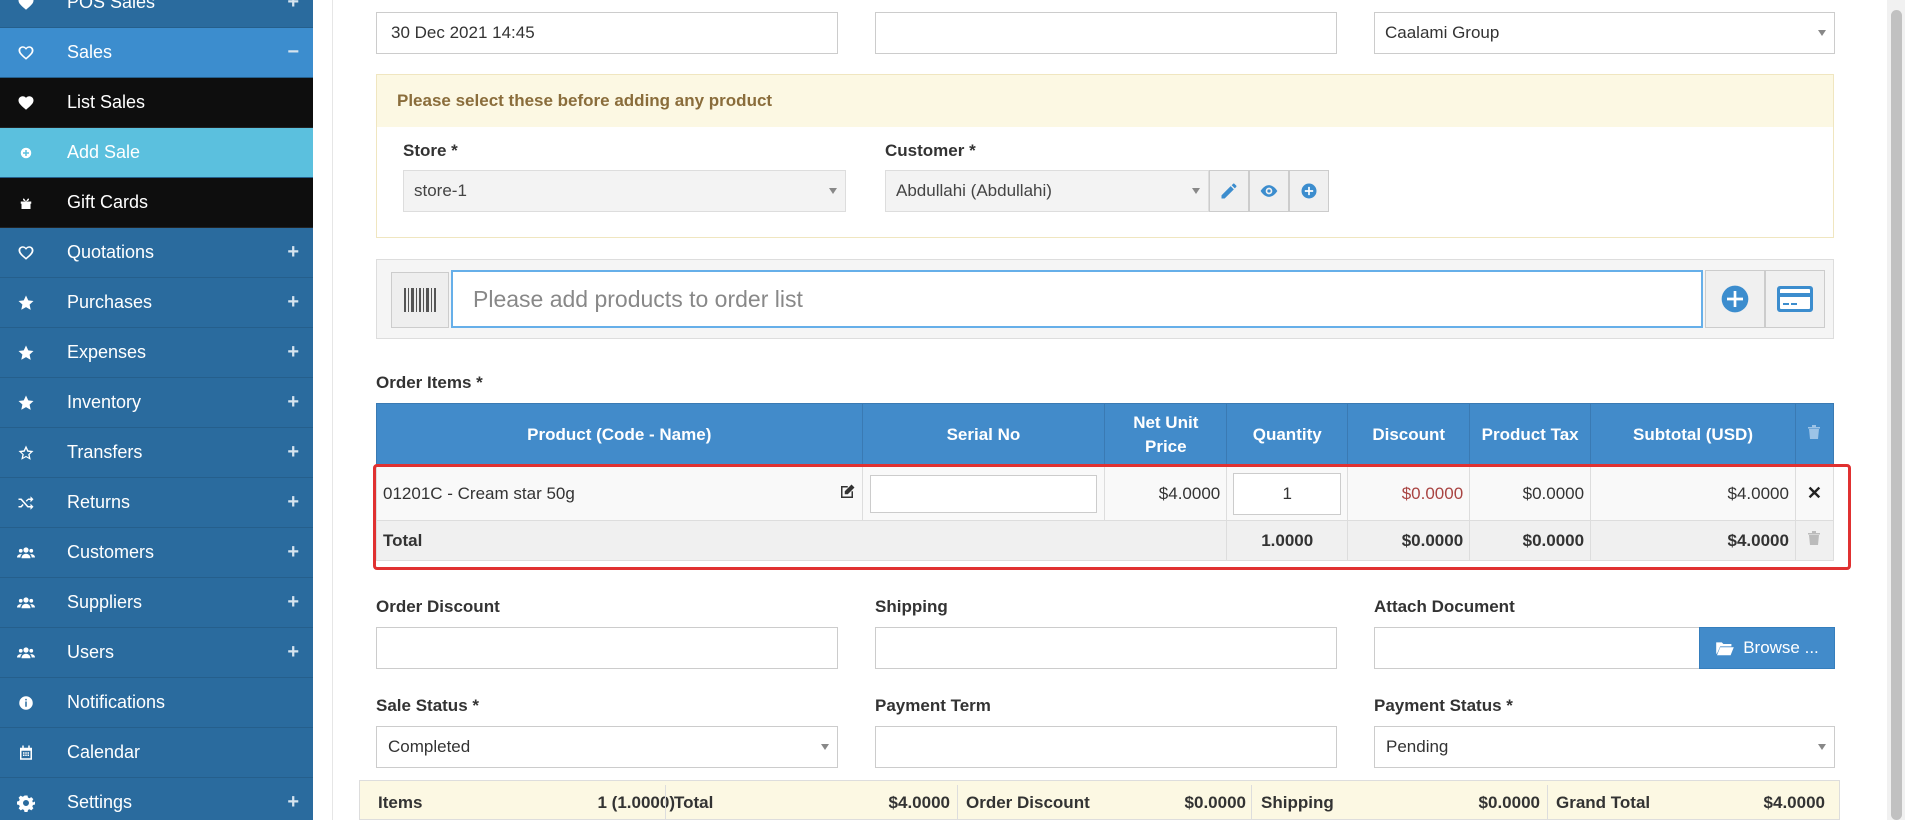 The width and height of the screenshot is (1905, 820). I want to click on sidebar-item-transfers: Transfers +, so click(156, 453).